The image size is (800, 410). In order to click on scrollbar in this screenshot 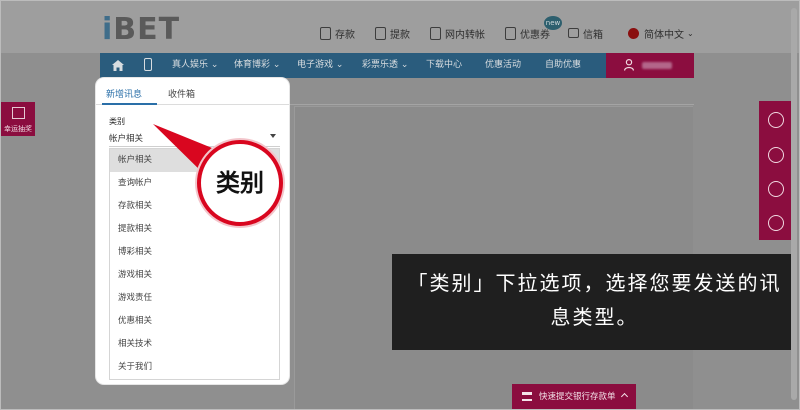, I will do `click(794, 205)`.